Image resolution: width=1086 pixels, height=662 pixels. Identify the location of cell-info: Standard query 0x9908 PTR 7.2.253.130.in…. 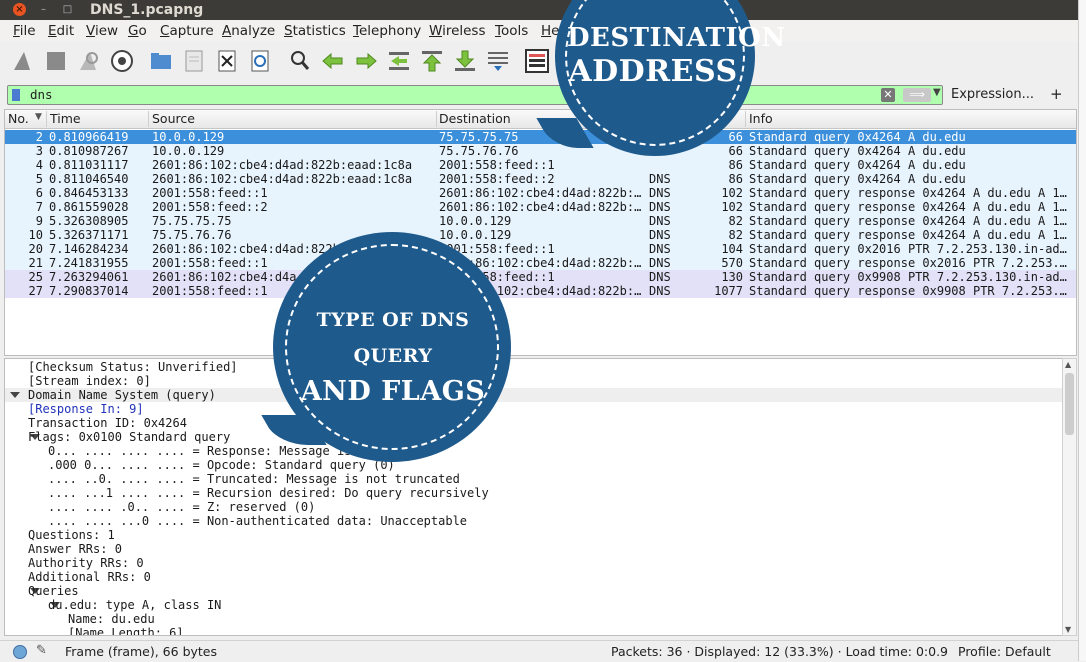
(908, 277).